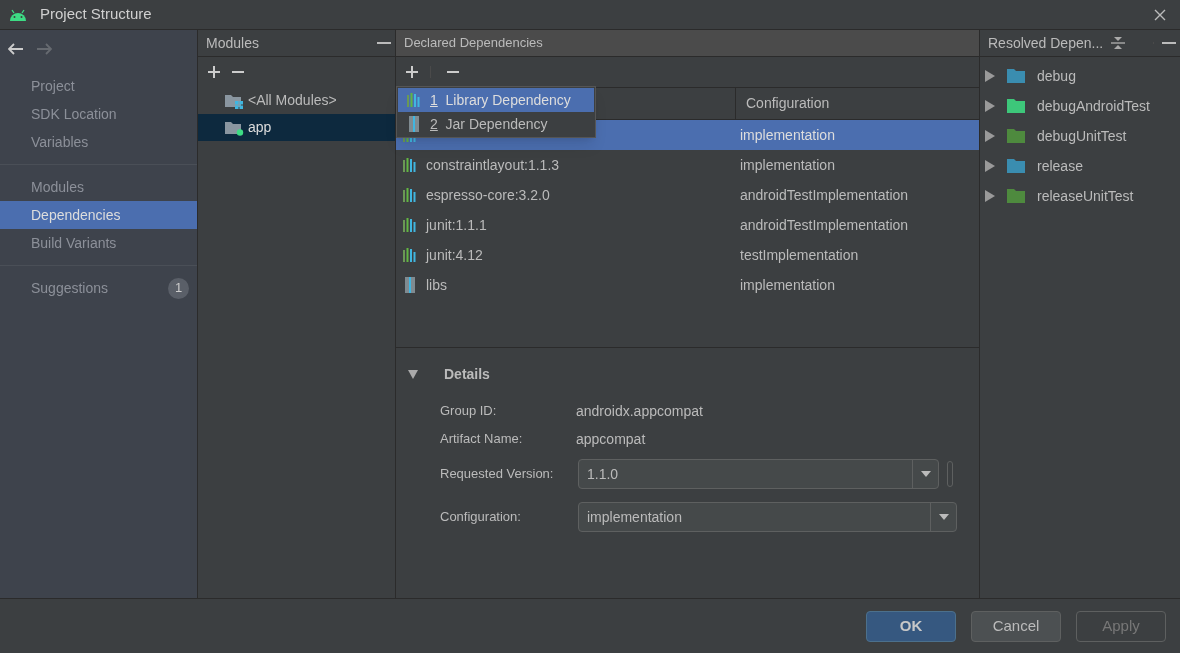 The image size is (1180, 653). I want to click on sidebar-item: Build Variants, so click(98, 243).